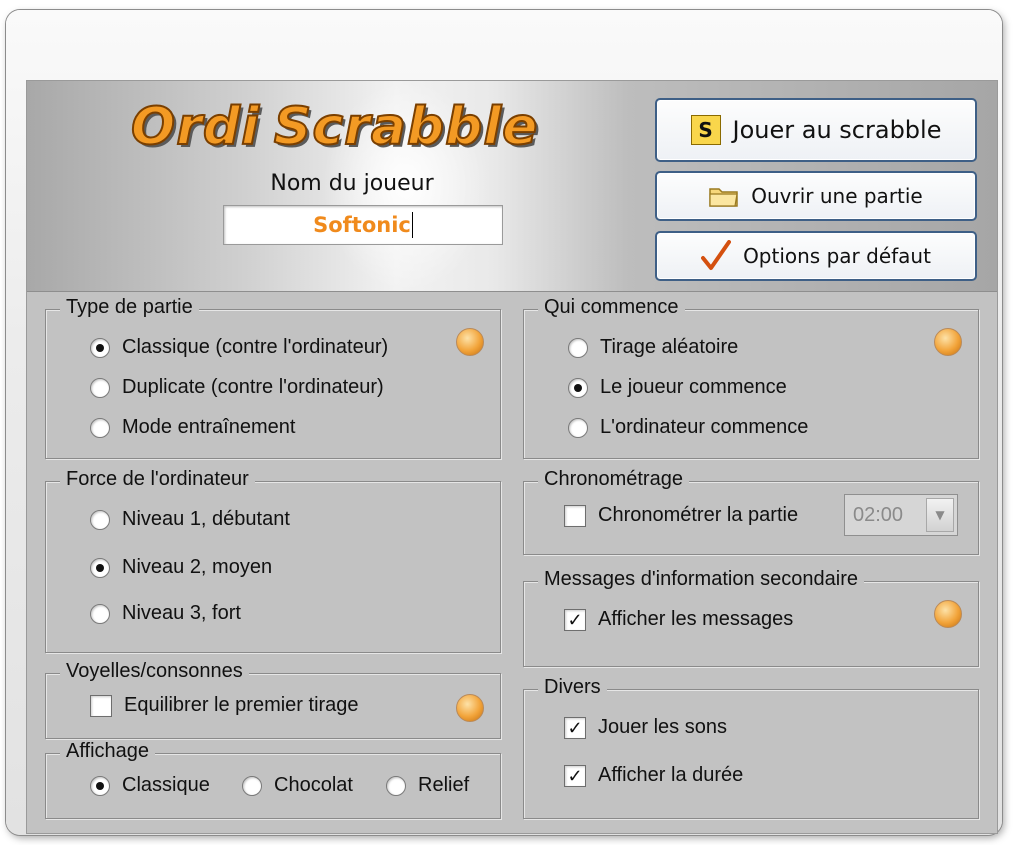  I want to click on display-option-classic: Classique, so click(150, 785).